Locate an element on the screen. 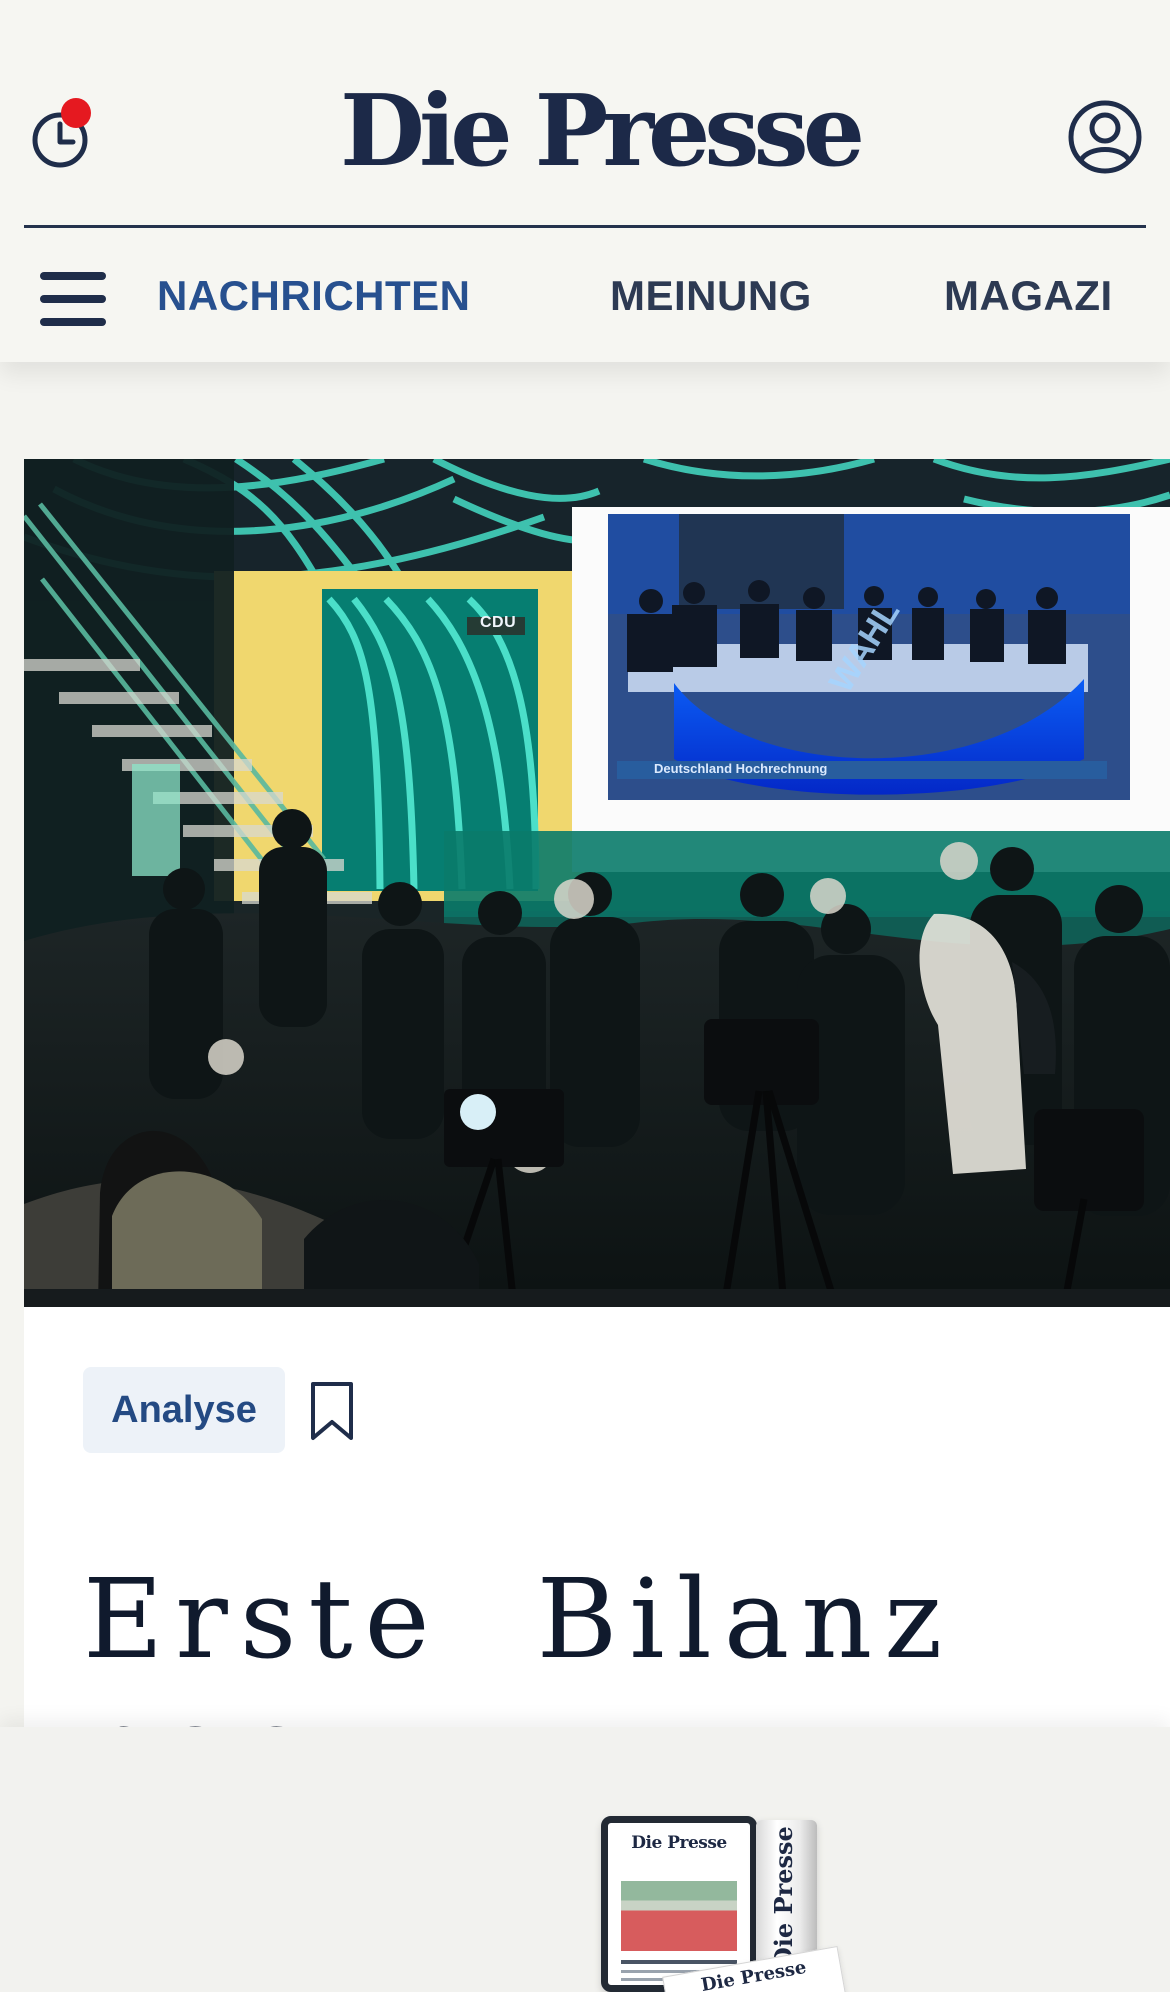 The height and width of the screenshot is (1992, 1170). header-top-bar: Die Presse is located at coordinates (585, 113).